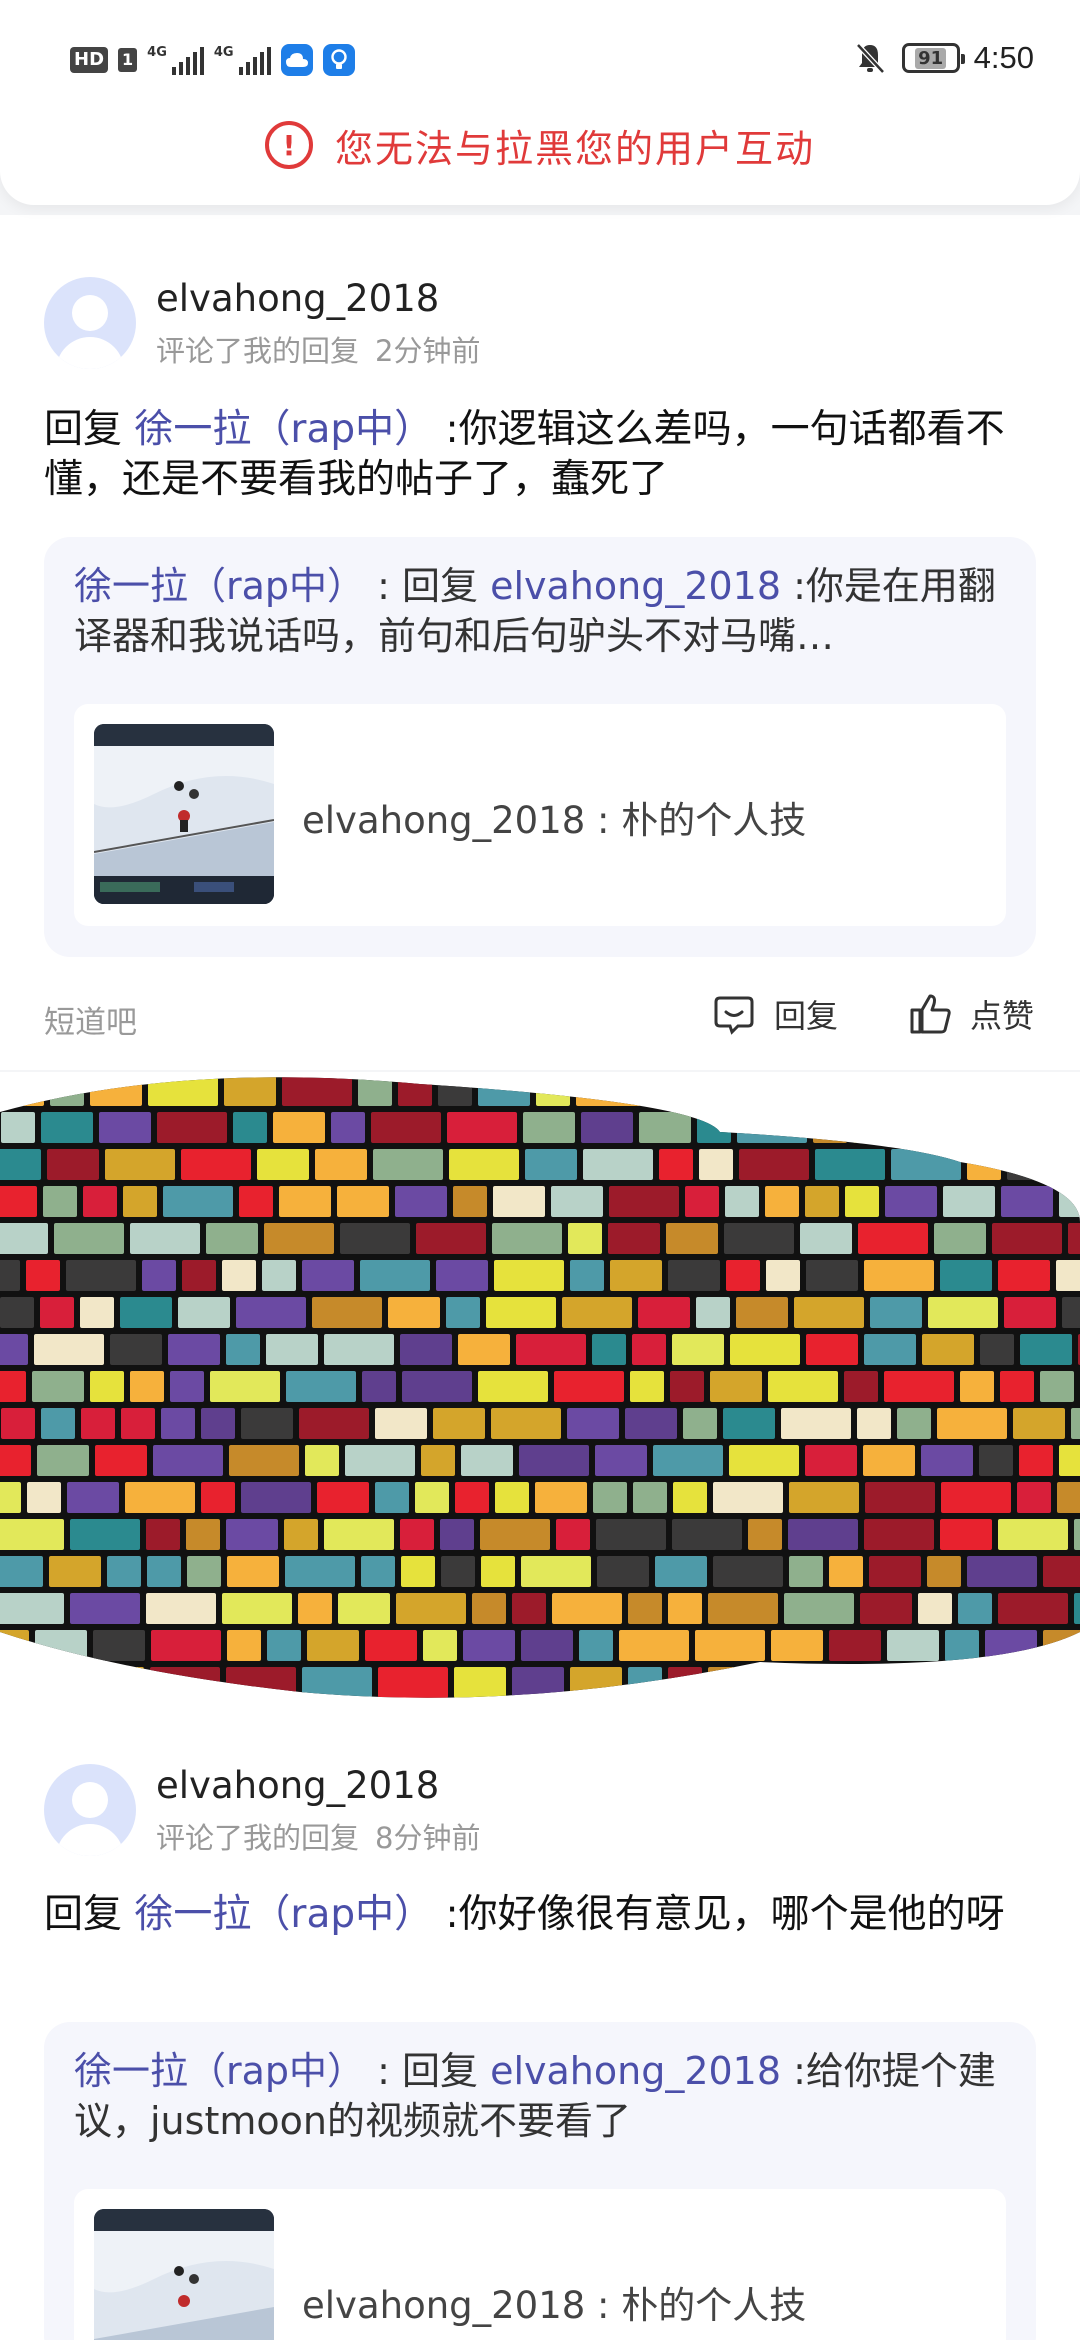 Image resolution: width=1080 pixels, height=2340 pixels. What do you see at coordinates (296, 60) in the screenshot?
I see `cloud-icon` at bounding box center [296, 60].